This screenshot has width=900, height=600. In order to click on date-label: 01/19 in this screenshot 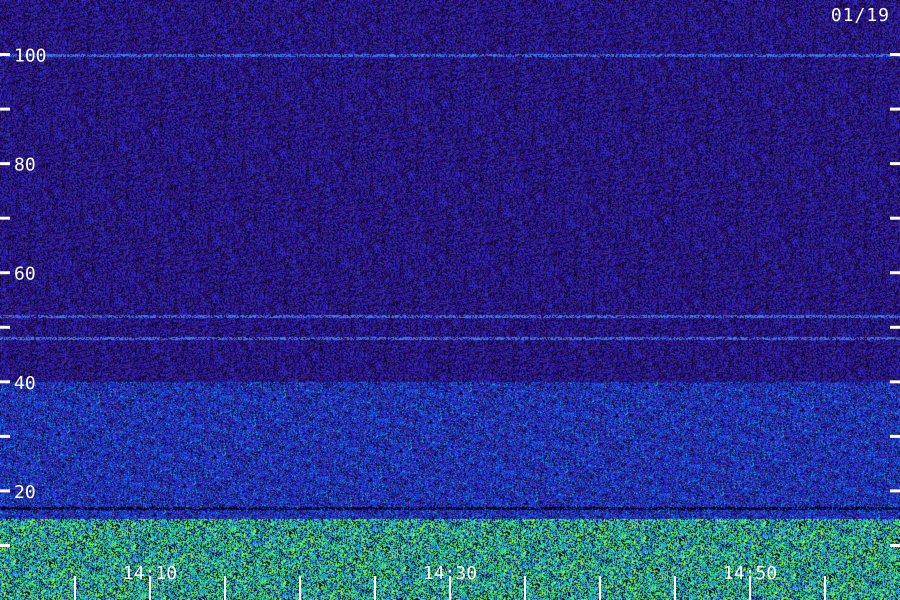, I will do `click(860, 15)`.